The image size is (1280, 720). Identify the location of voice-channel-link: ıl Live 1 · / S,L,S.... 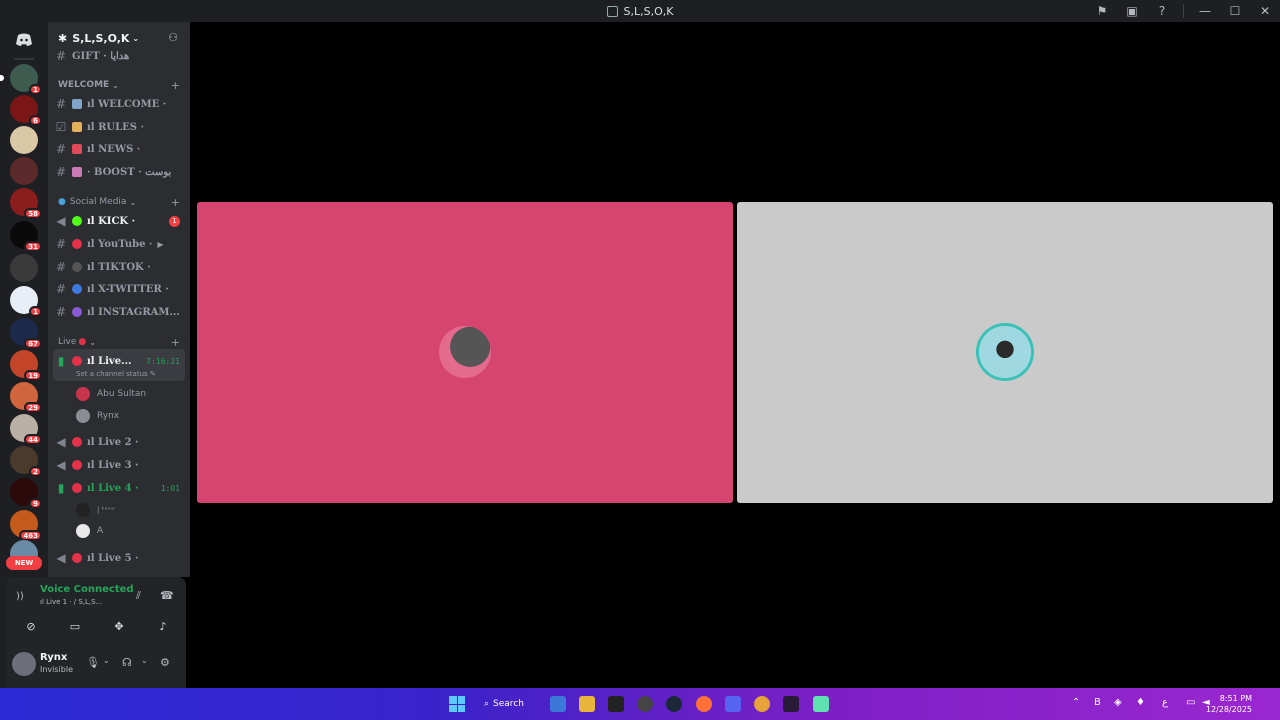
(71, 602).